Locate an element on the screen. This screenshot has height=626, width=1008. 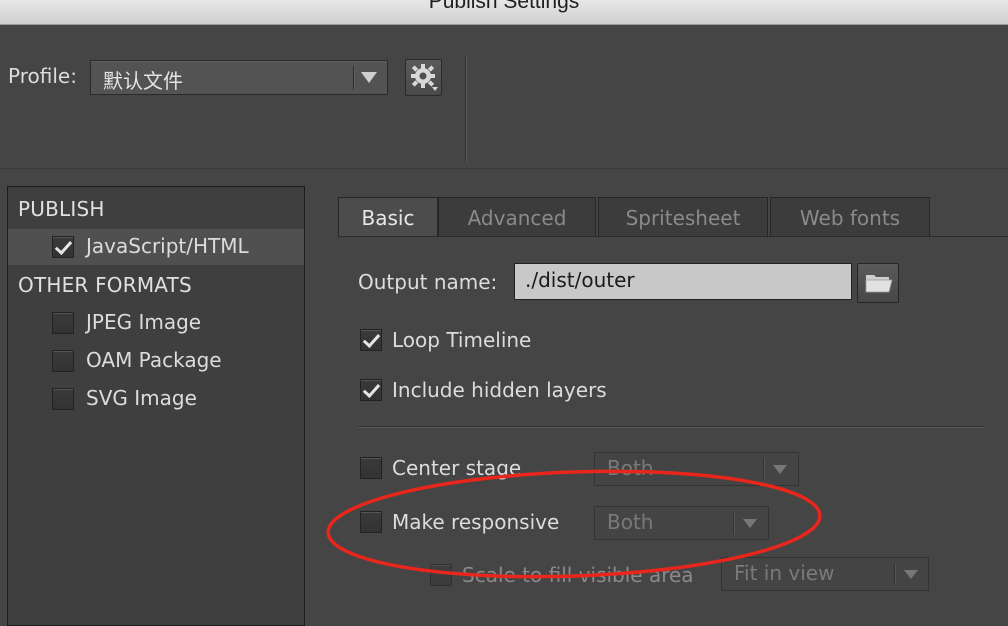
tab-web-fonts: Web fonts is located at coordinates (850, 217).